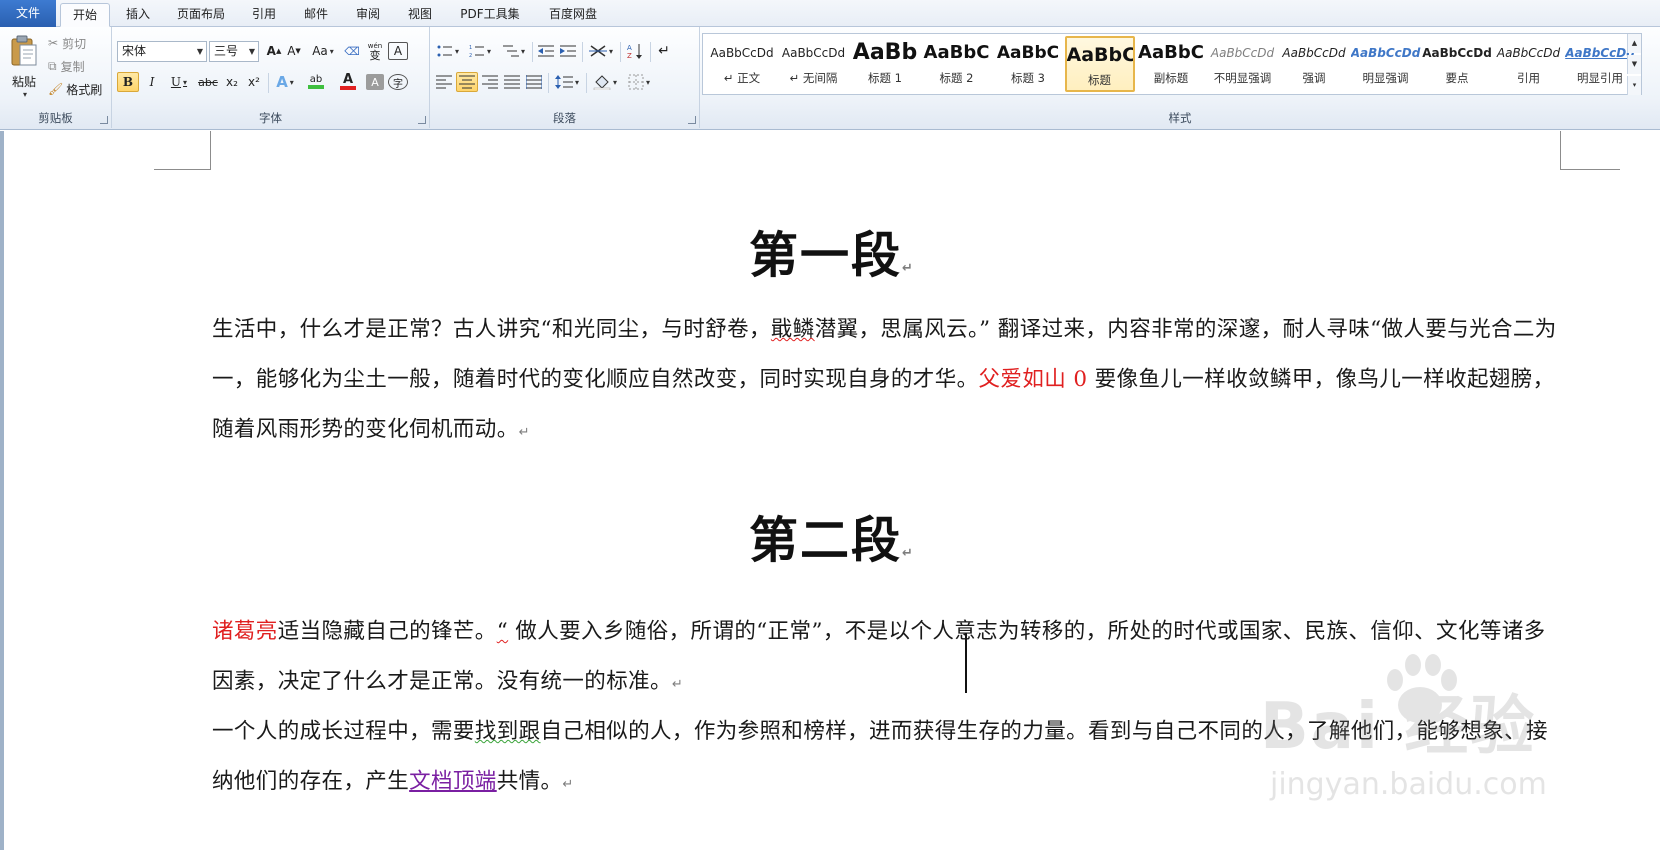  Describe the element at coordinates (78, 89) in the screenshot. I see `format-painter-button: 🖌 格式刷` at that location.